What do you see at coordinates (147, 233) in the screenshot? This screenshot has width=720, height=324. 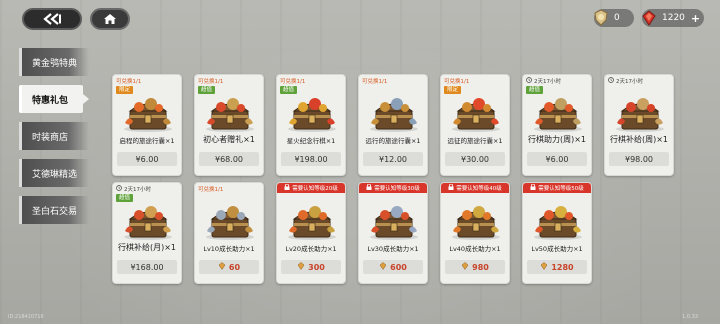 I see `pack-card: 2天17小时 超值 行棋补给(月)×1 ¥168.00` at bounding box center [147, 233].